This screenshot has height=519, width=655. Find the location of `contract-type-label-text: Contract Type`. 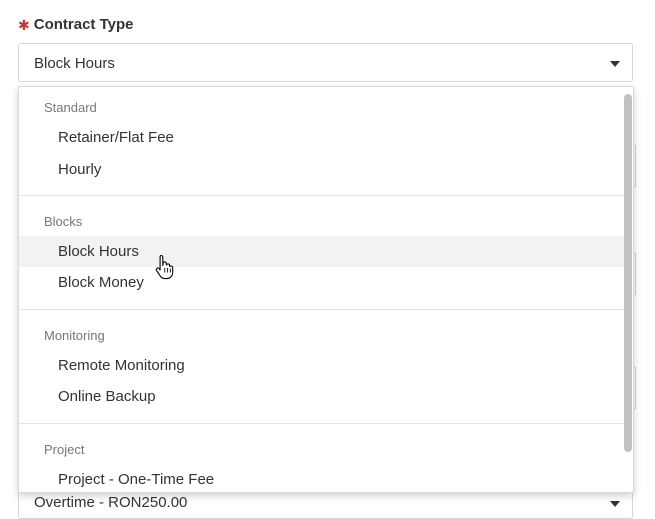

contract-type-label-text: Contract Type is located at coordinates (83, 24).